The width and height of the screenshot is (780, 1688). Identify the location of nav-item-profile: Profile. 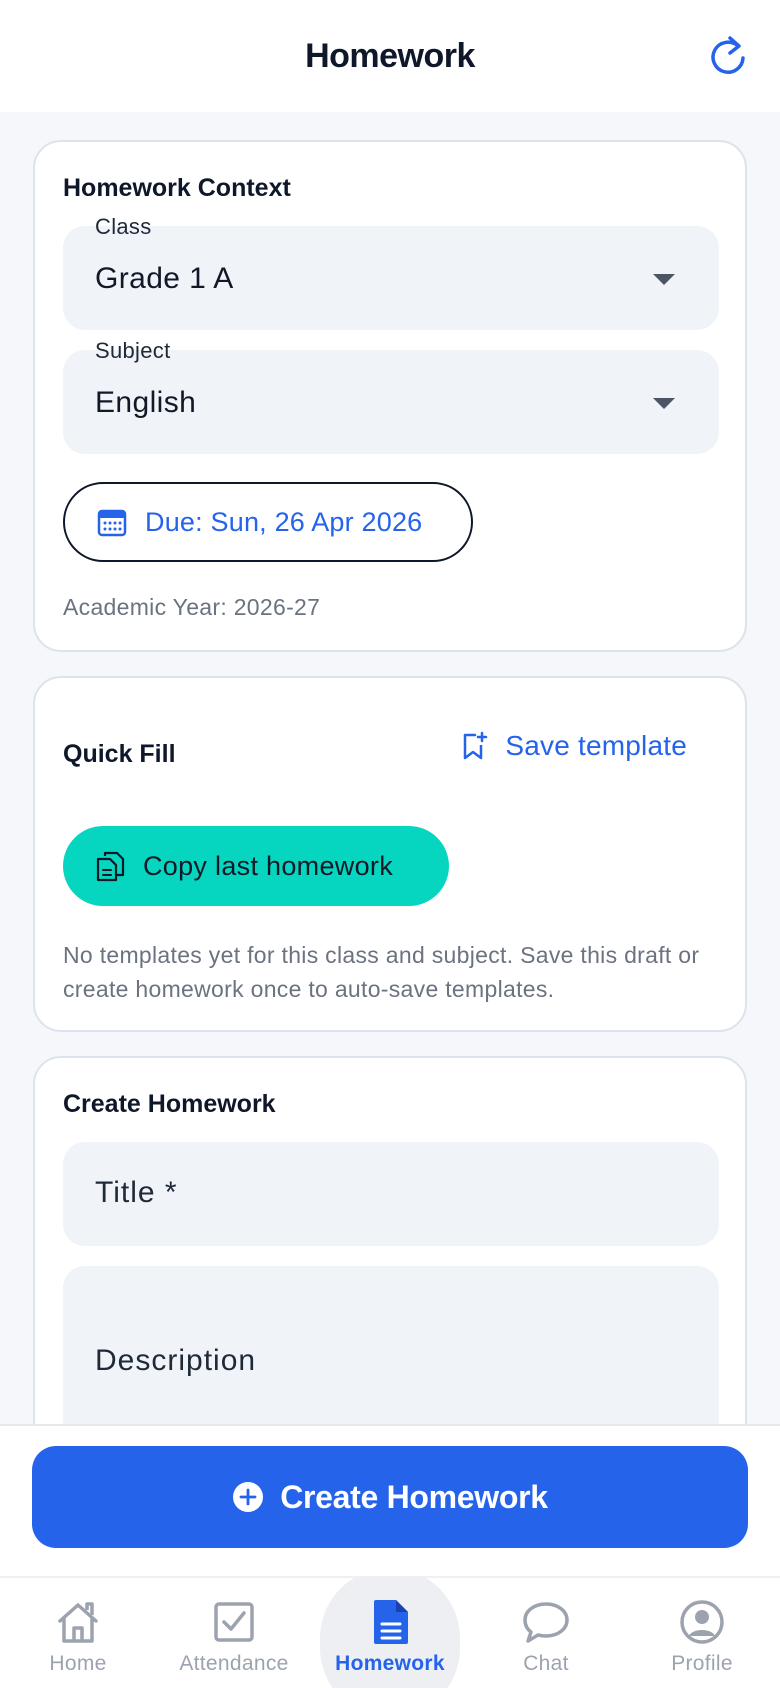
(702, 1633).